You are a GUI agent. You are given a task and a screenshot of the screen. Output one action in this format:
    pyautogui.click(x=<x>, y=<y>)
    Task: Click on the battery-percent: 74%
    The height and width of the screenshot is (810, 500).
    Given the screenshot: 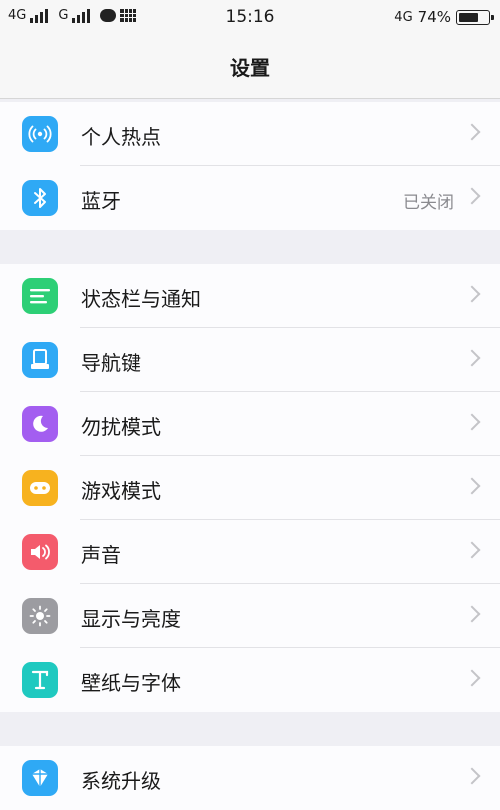 What is the action you would take?
    pyautogui.click(x=434, y=17)
    